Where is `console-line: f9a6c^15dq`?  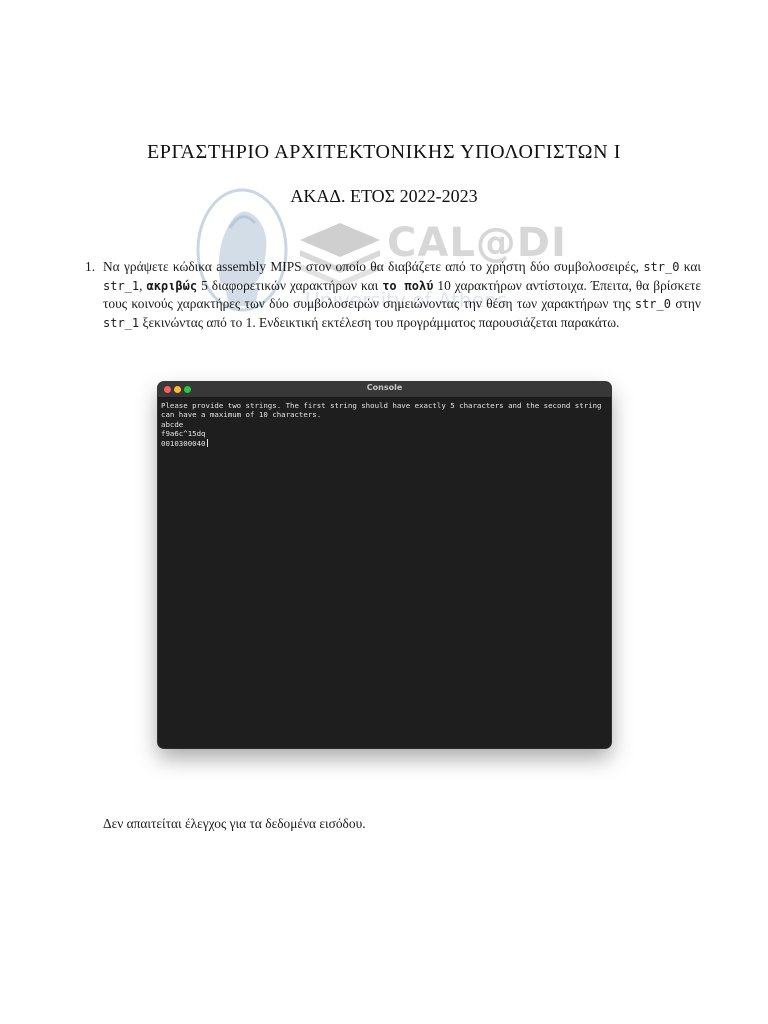
console-line: f9a6c^15dq is located at coordinates (183, 434).